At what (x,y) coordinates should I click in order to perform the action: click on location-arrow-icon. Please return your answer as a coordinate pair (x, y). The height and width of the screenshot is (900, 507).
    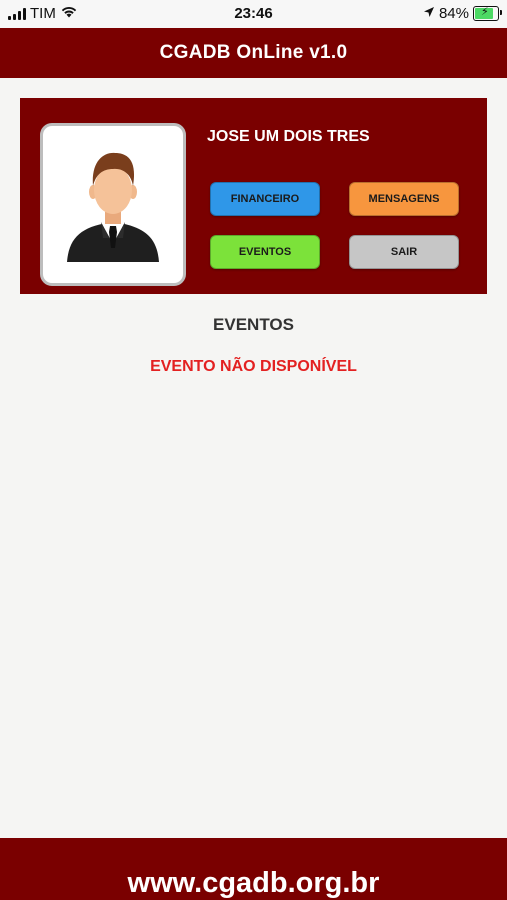
    Looking at the image, I should click on (429, 13).